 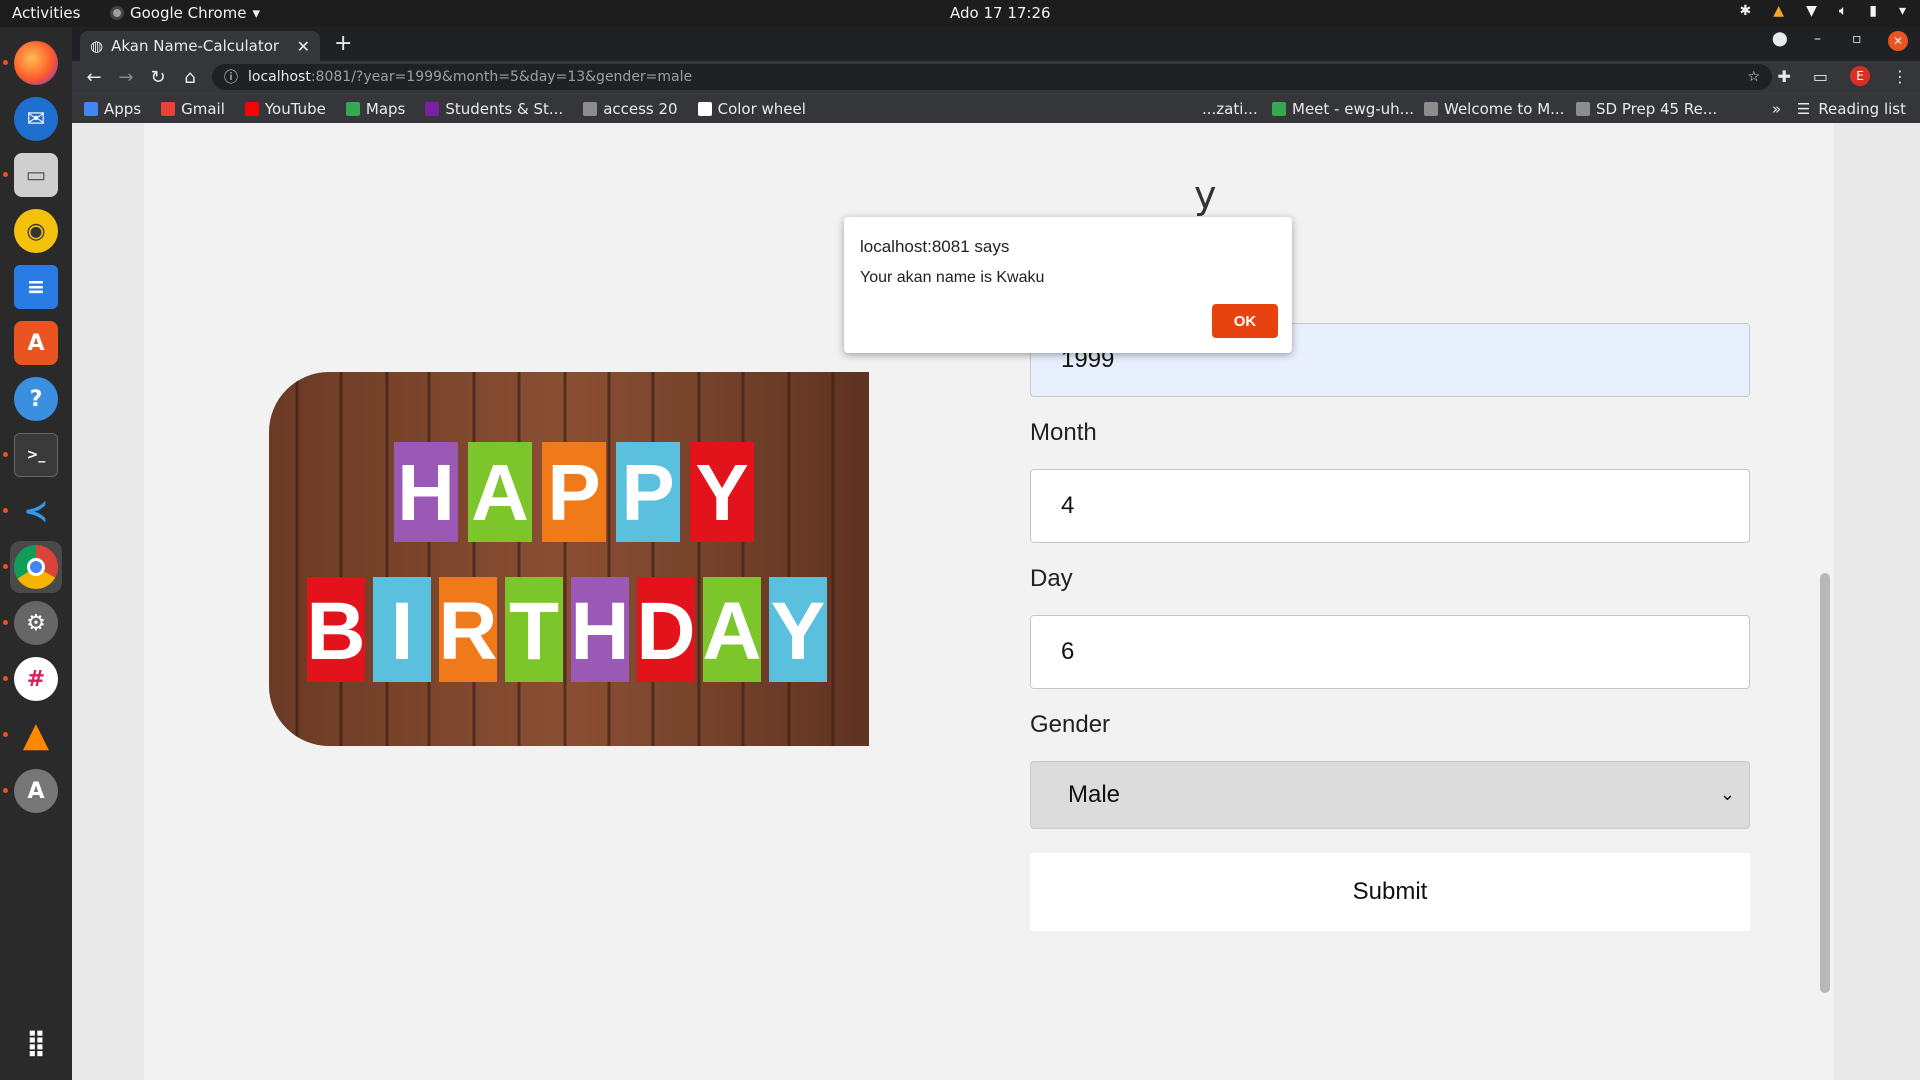 I want to click on day-label: Day, so click(x=1051, y=578).